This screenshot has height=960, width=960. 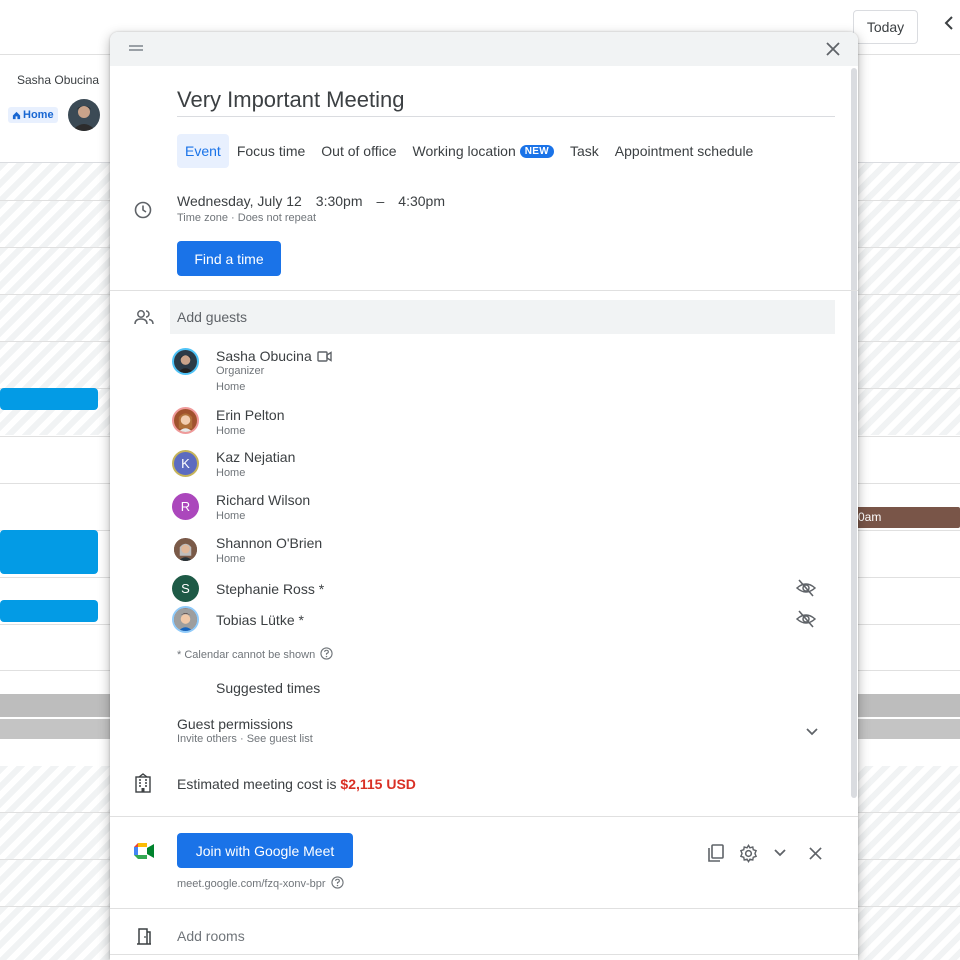 I want to click on calendar-event: 0am, so click(x=906, y=517).